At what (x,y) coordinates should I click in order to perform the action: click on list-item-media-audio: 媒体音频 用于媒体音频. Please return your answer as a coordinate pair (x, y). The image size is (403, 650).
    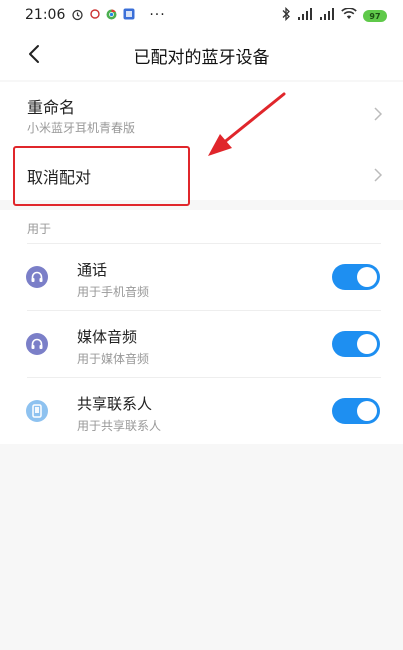
    Looking at the image, I should click on (201, 344).